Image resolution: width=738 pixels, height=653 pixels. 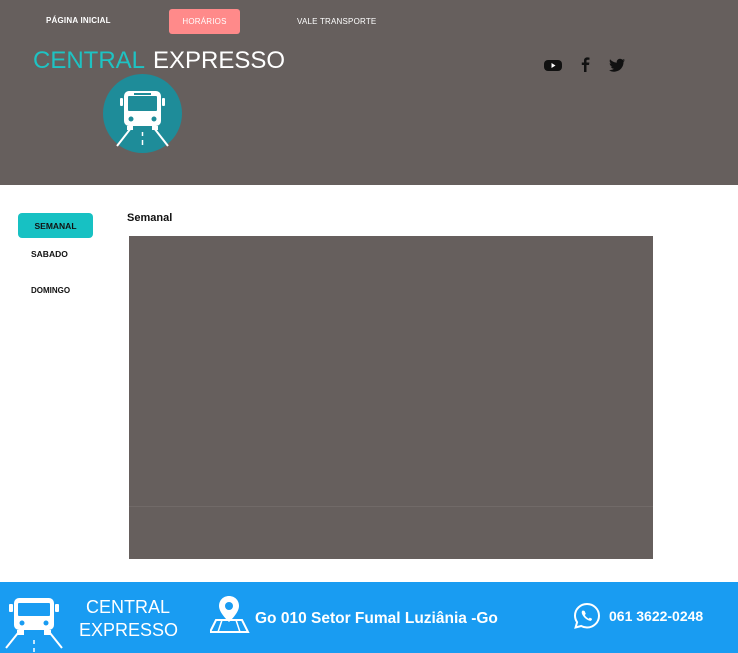 I want to click on footer-brand: CENTRAL EXPRESSO, so click(x=128, y=619).